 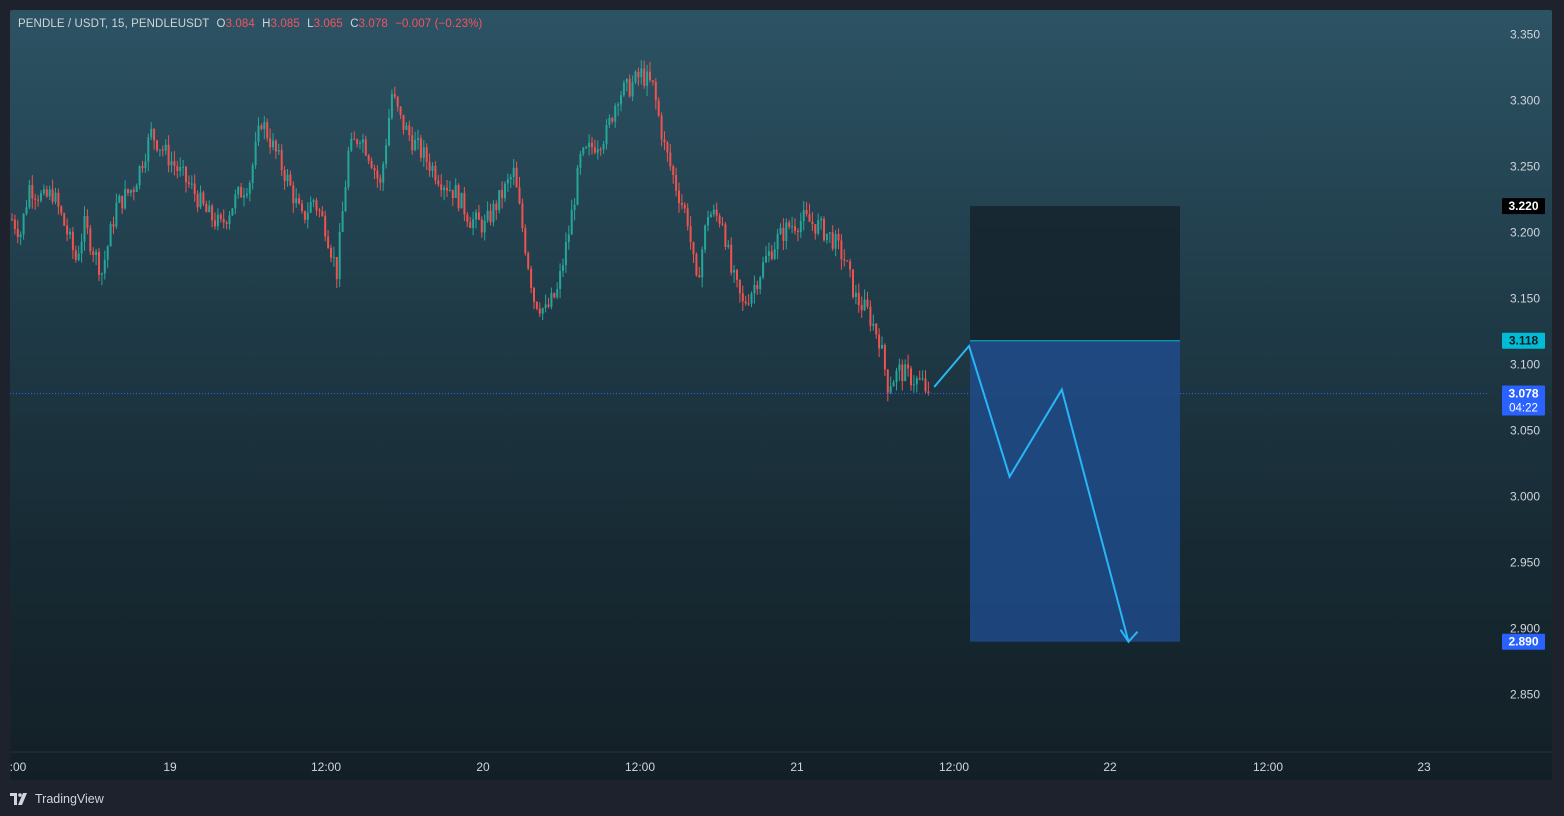 I want to click on target-price-badge-label: 2.890, so click(x=1523, y=642).